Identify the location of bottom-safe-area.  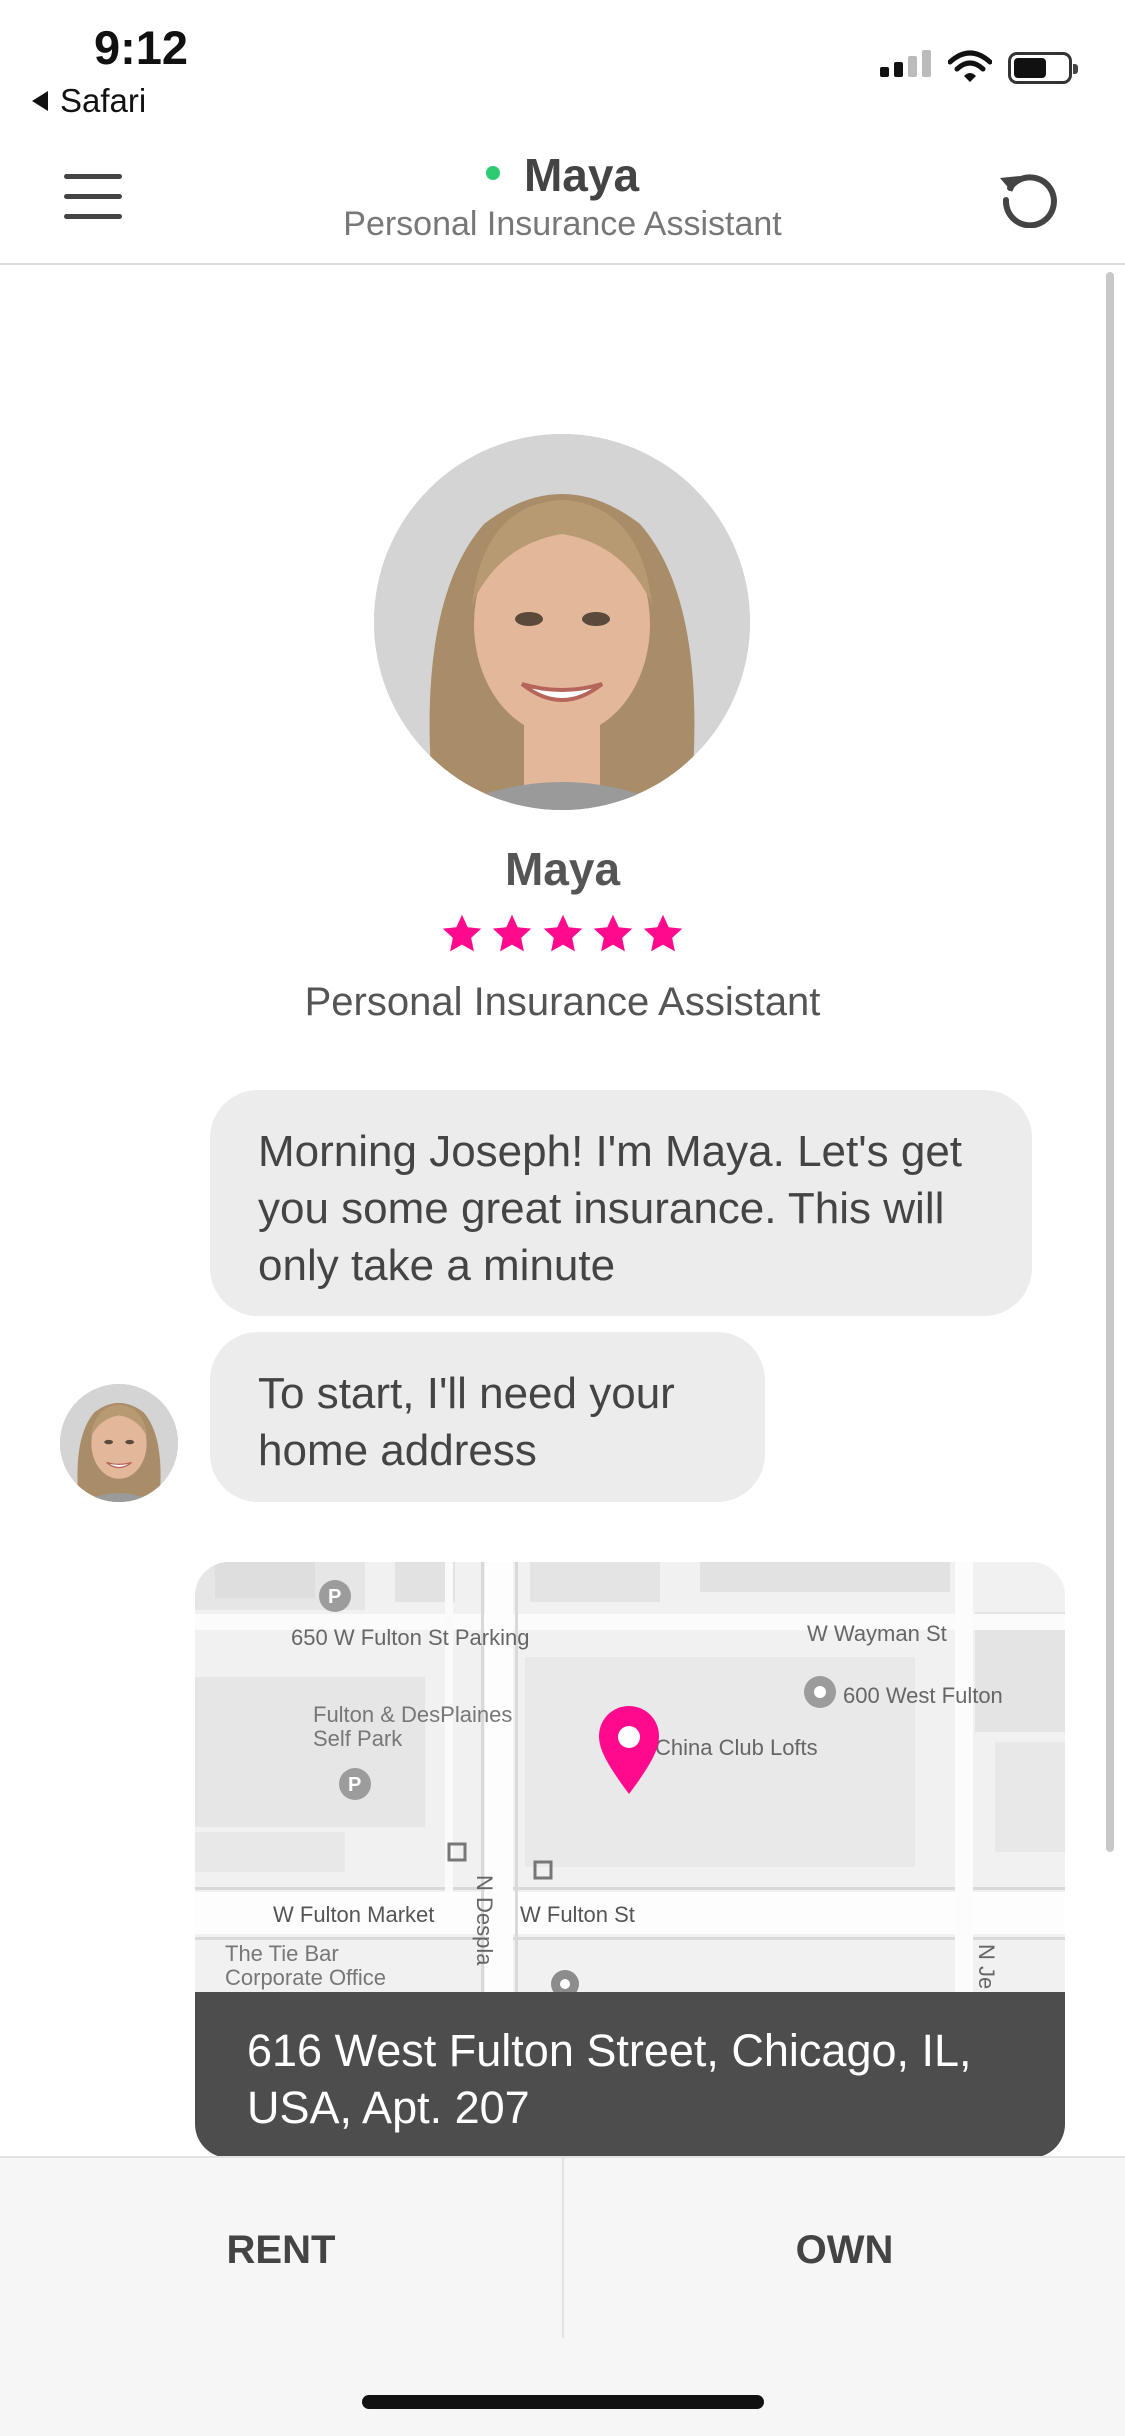
(562, 2389).